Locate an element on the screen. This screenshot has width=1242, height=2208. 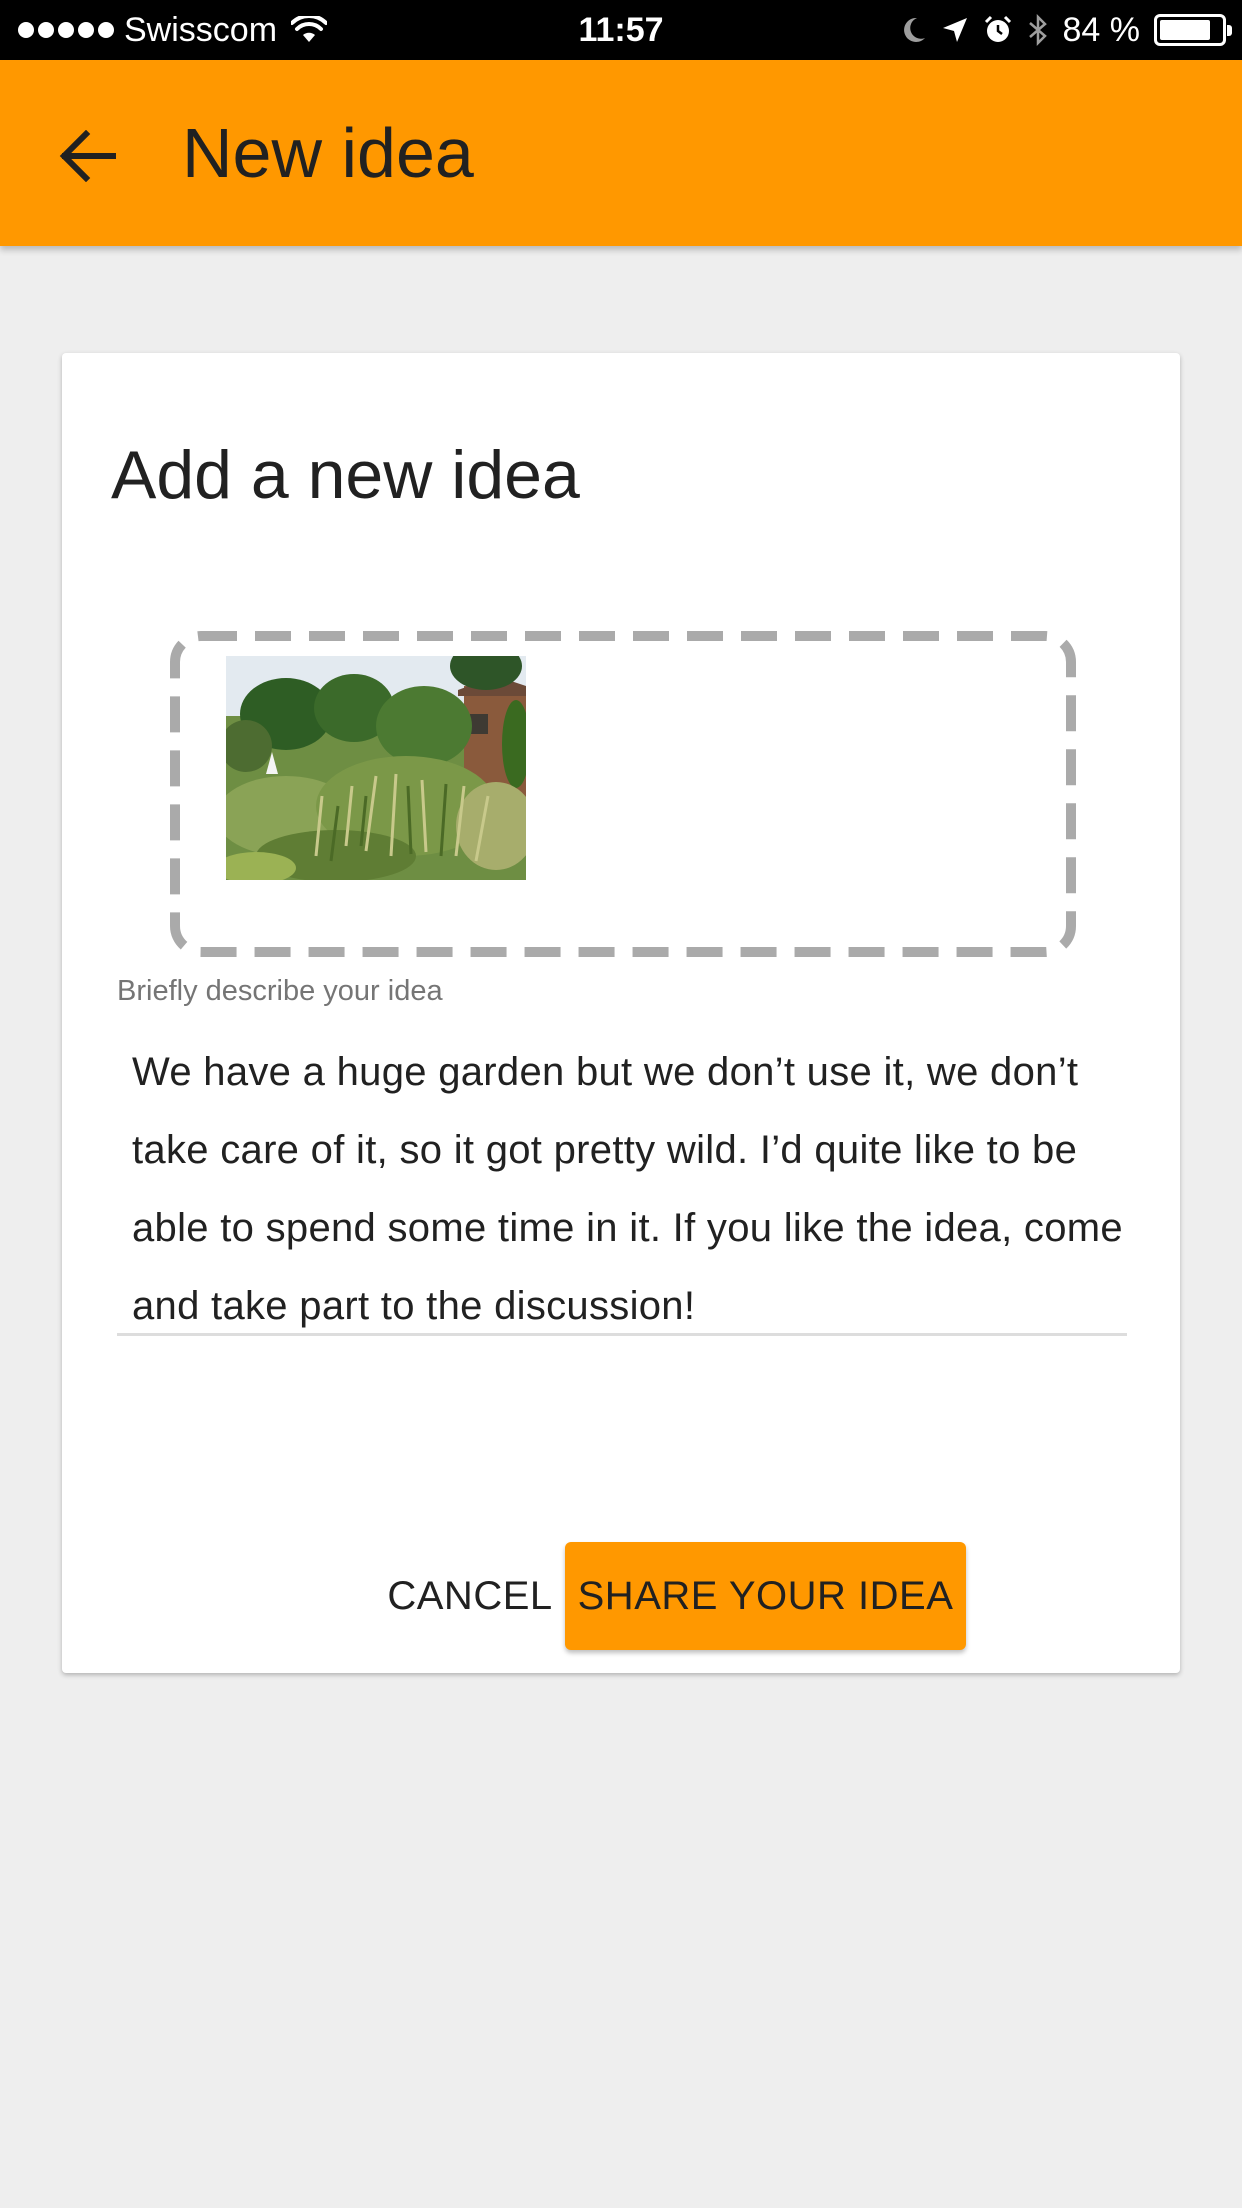
share-idea-button: SHARE YOUR IDEA is located at coordinates (765, 1596).